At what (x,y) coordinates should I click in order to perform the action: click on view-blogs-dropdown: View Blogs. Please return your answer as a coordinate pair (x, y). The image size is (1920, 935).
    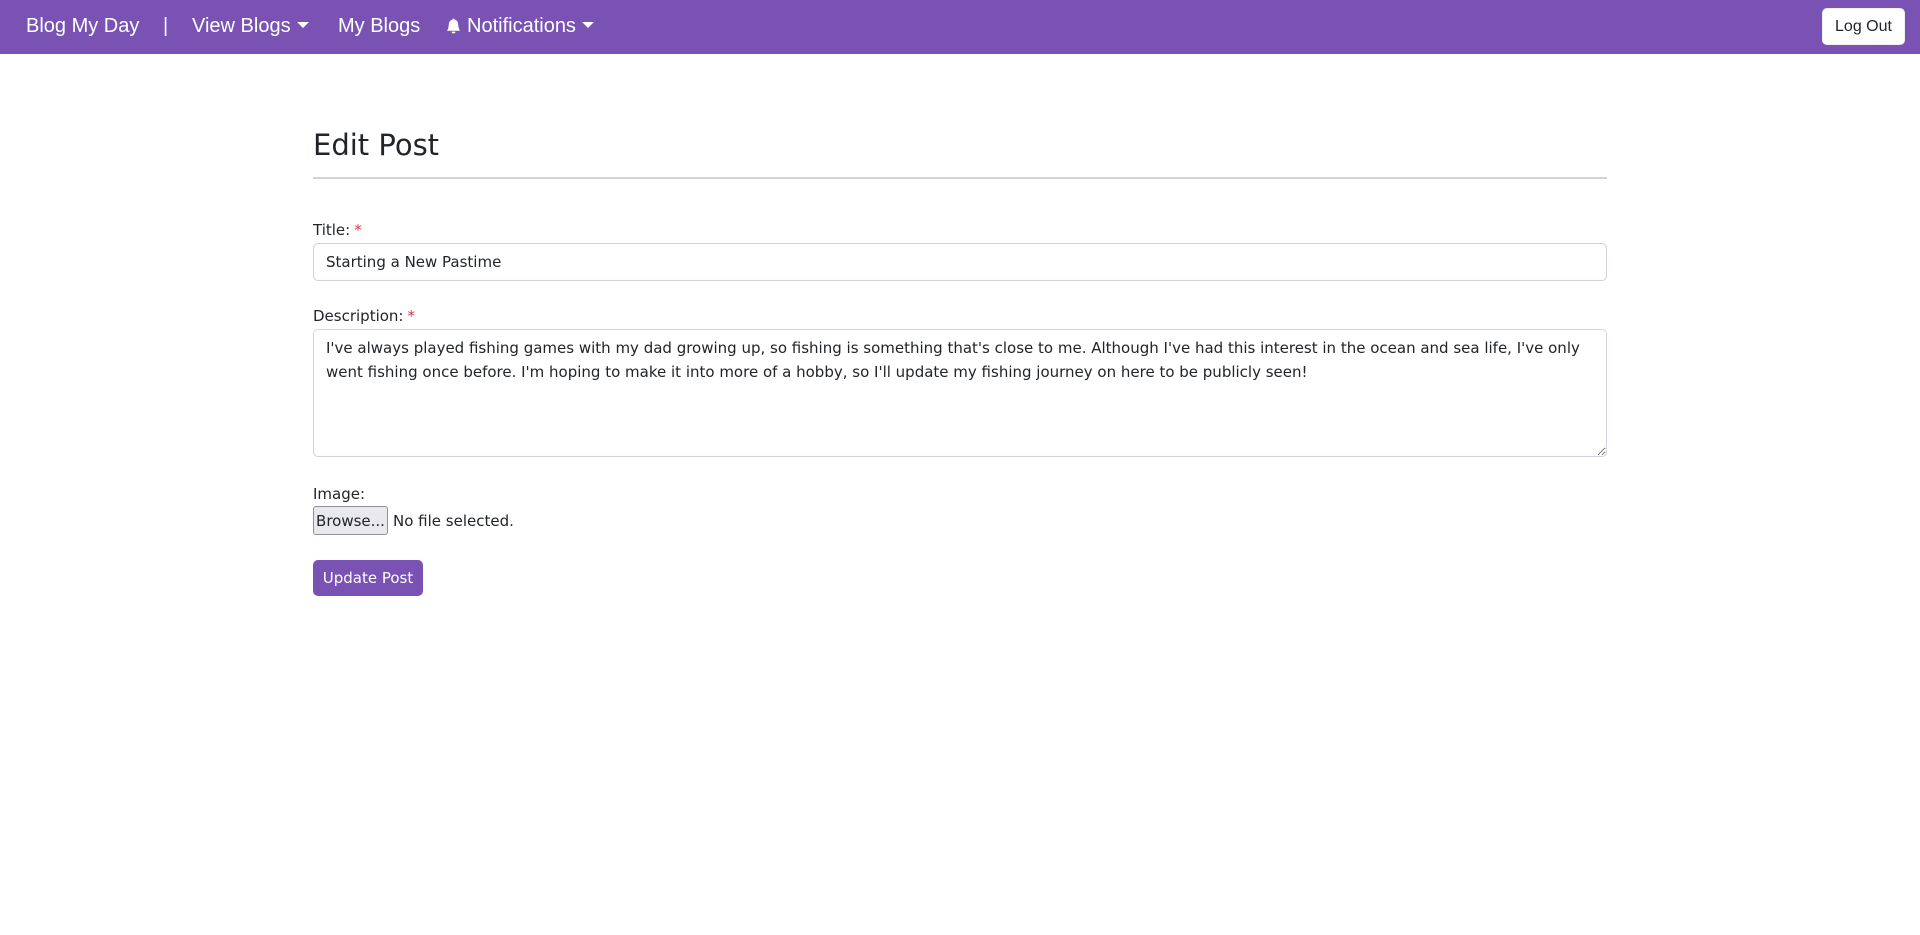
    Looking at the image, I should click on (250, 26).